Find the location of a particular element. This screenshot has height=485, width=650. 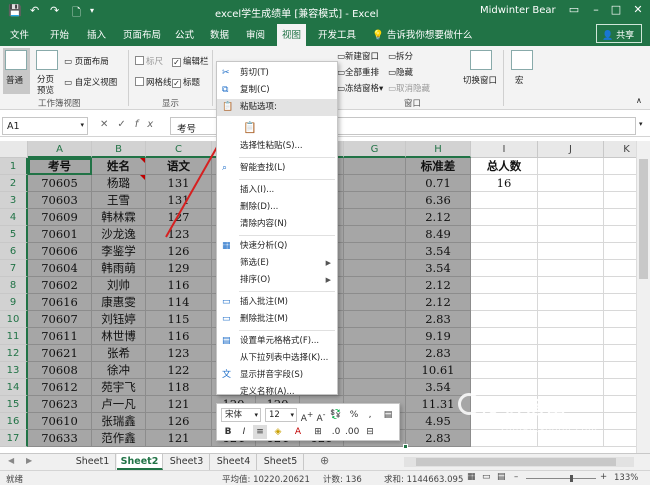

menu-item-14: 排序(O) ▶ is located at coordinates (277, 280).